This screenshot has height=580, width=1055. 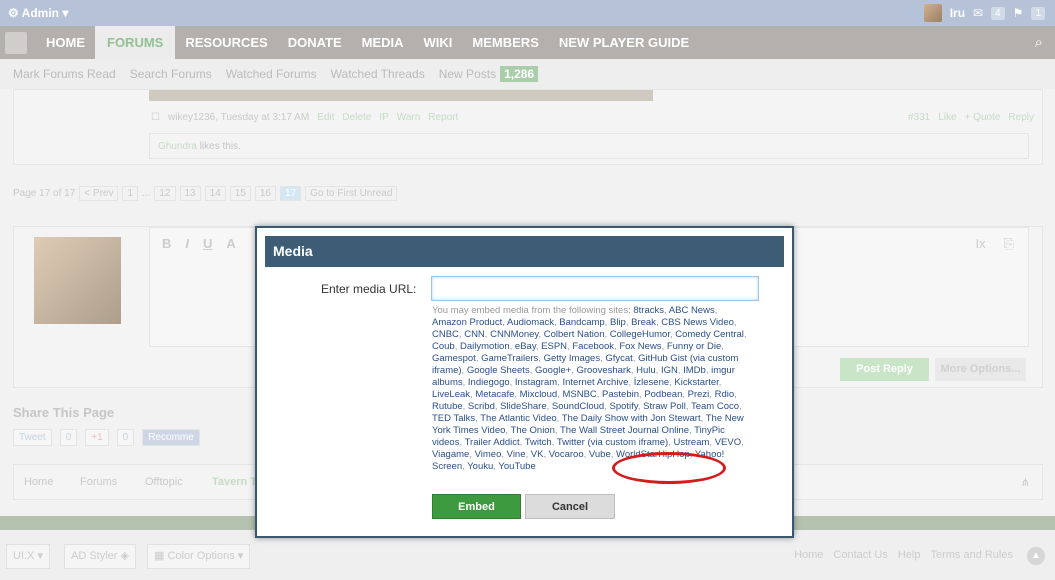 What do you see at coordinates (574, 334) in the screenshot?
I see `media-site-link: Colbert Nation` at bounding box center [574, 334].